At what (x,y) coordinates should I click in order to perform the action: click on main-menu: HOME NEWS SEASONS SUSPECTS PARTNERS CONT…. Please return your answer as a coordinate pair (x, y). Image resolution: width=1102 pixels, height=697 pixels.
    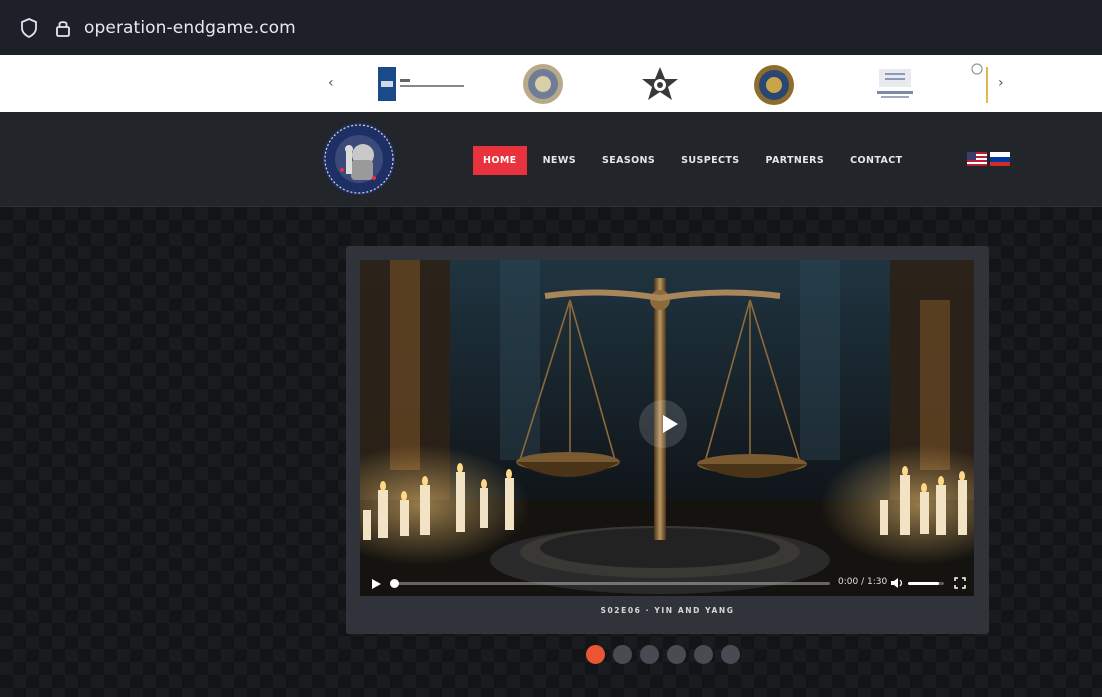
    Looking at the image, I should click on (695, 160).